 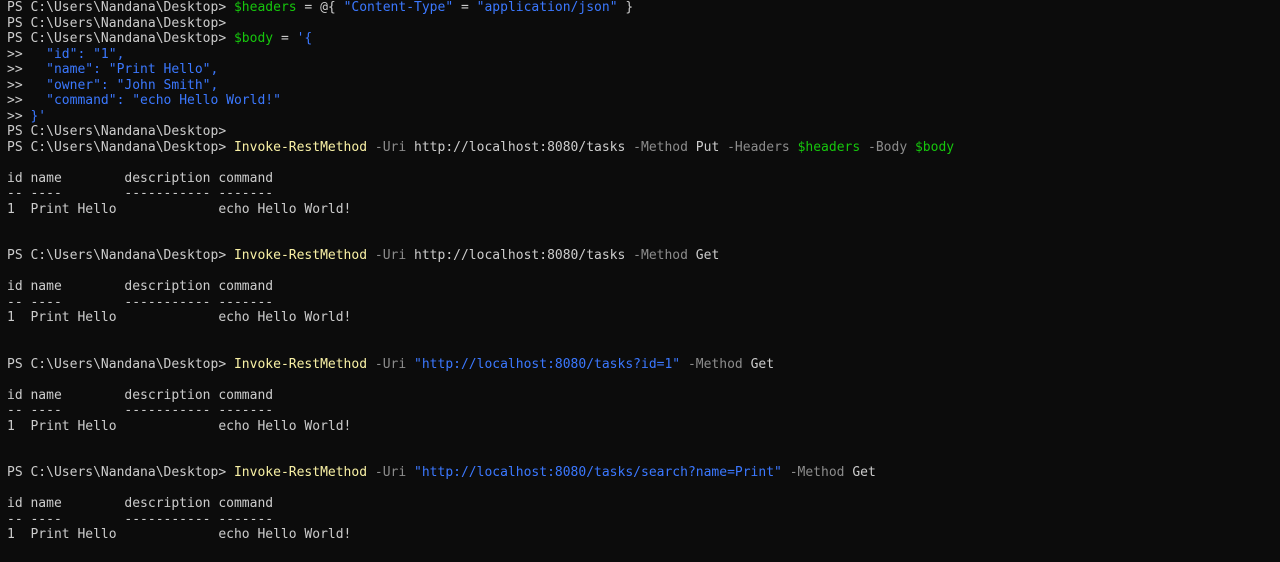 What do you see at coordinates (643, 86) in the screenshot?
I see `terminal-line: >> "owner": "John Smith",` at bounding box center [643, 86].